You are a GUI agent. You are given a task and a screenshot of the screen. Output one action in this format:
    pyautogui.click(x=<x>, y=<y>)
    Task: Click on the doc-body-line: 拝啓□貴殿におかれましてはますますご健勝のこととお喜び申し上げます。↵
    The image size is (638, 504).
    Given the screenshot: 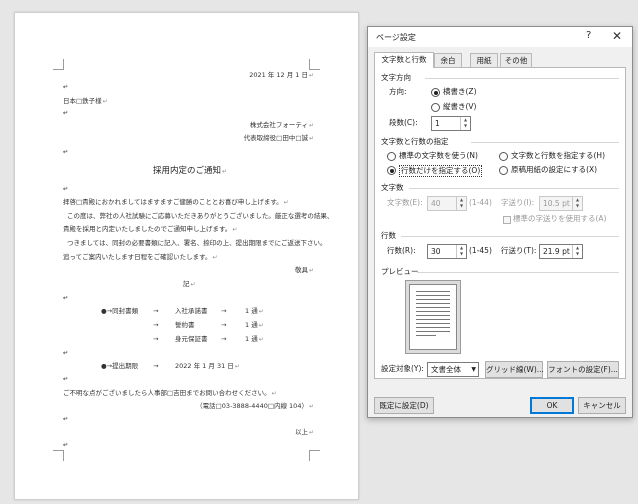 What is the action you would take?
    pyautogui.click(x=176, y=202)
    